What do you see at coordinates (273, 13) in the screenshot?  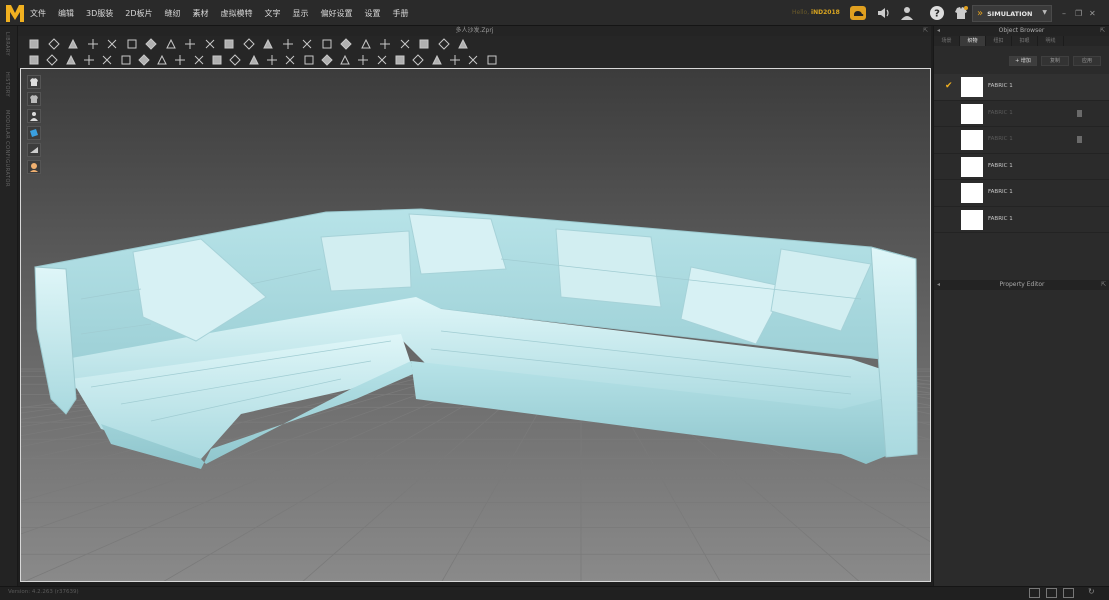 I see `menu-item: 文字` at bounding box center [273, 13].